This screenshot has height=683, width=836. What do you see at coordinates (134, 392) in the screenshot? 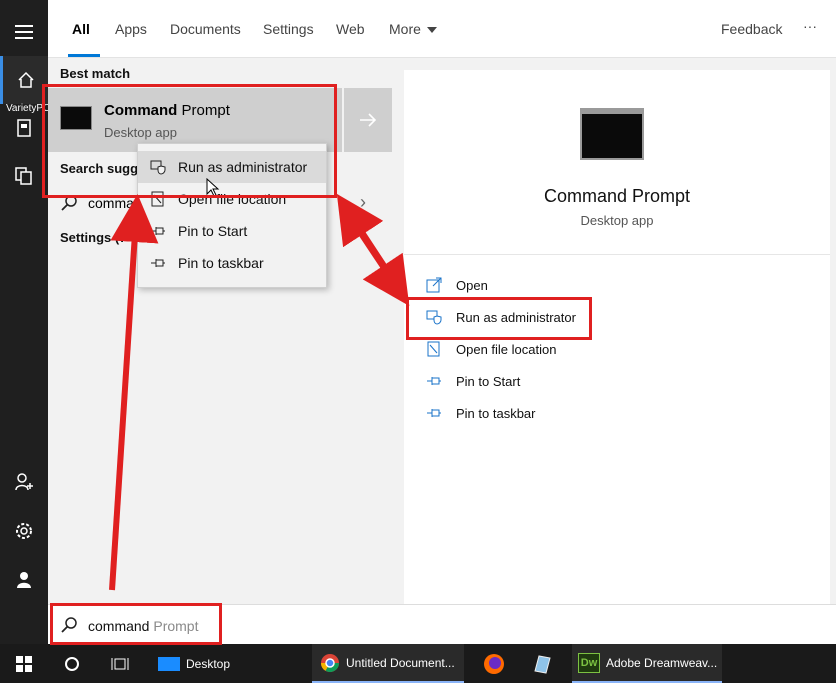
I see `arrow-up` at bounding box center [134, 392].